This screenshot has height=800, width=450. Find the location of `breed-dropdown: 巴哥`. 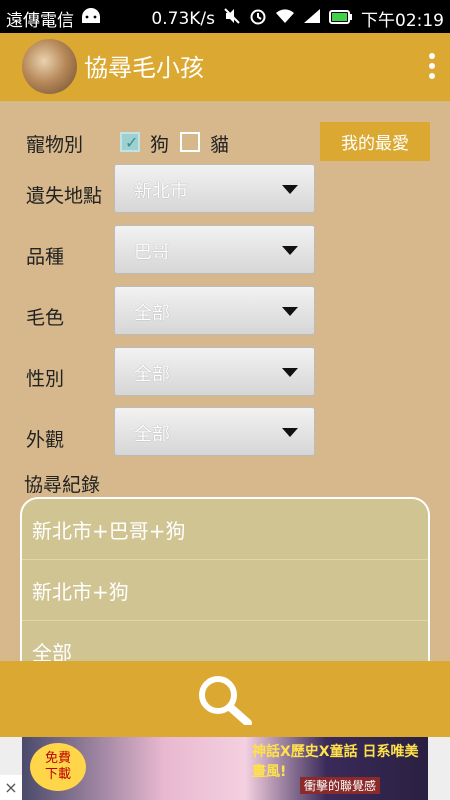

breed-dropdown: 巴哥 is located at coordinates (214, 249).